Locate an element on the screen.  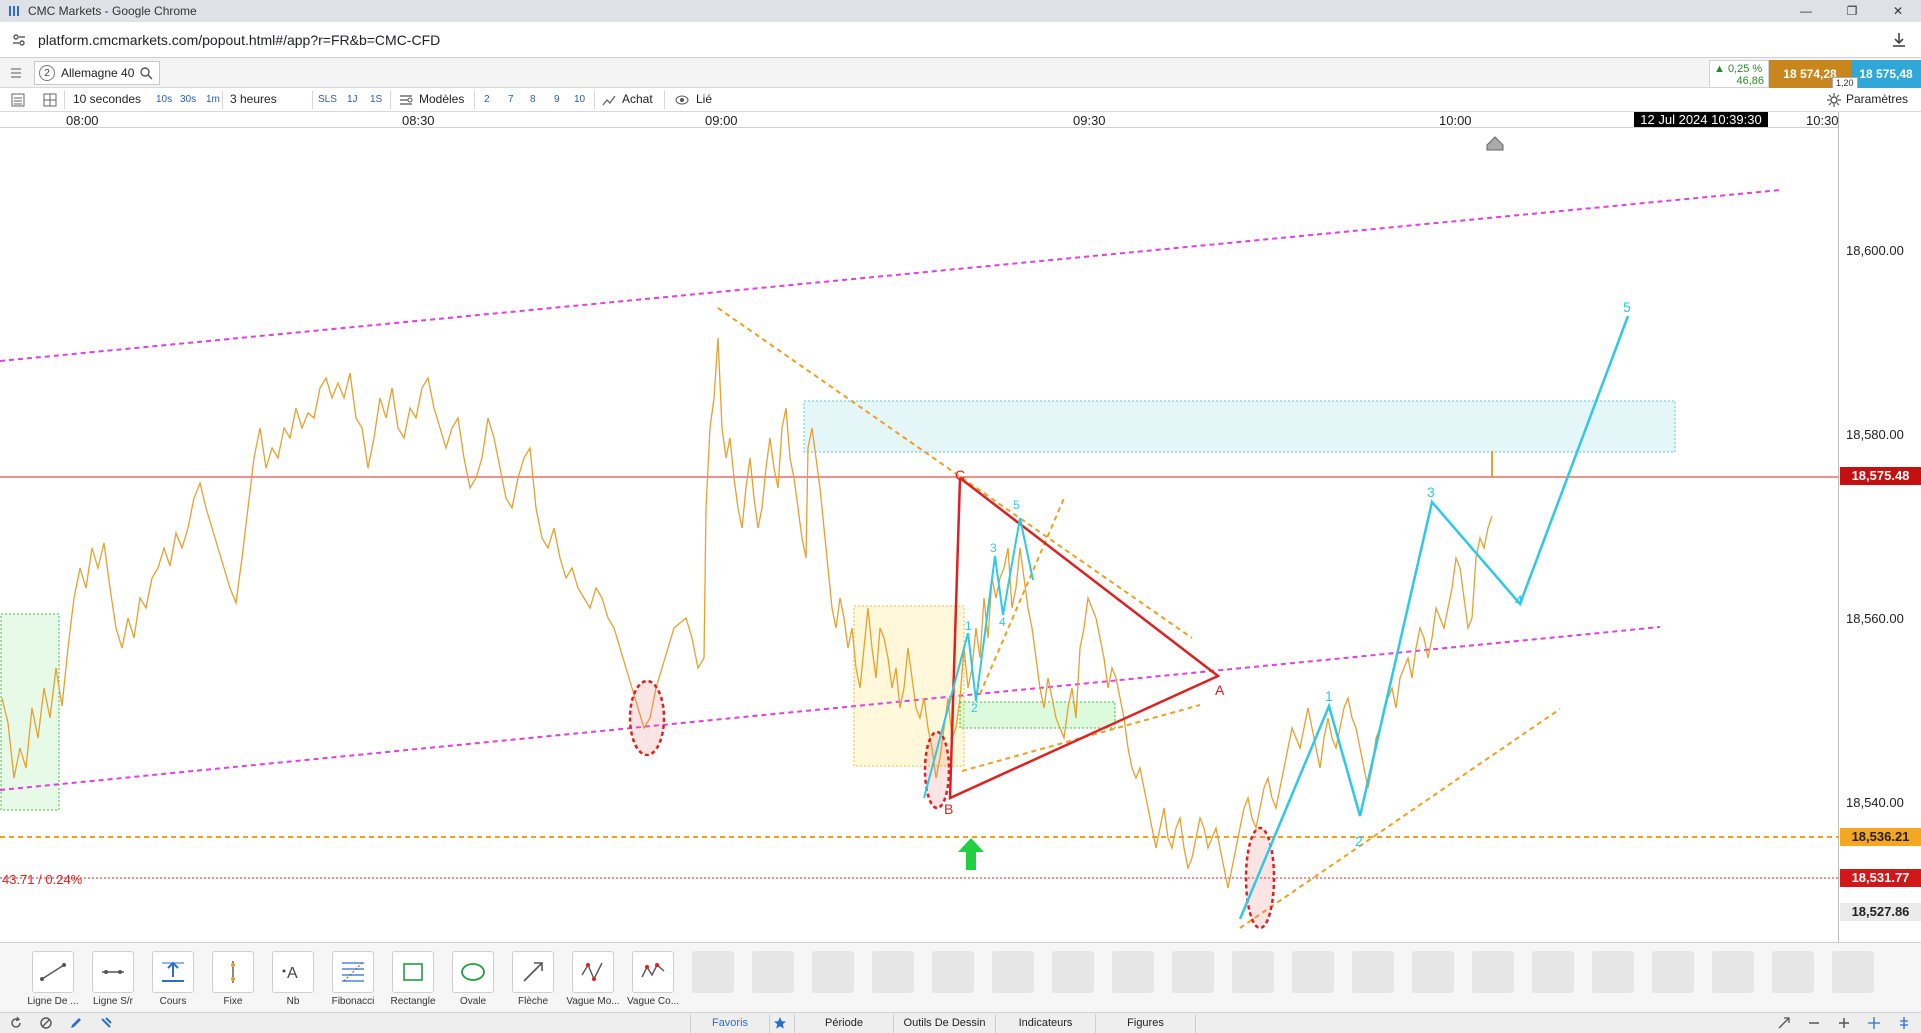
quick-range-1j: 1J is located at coordinates (352, 99).